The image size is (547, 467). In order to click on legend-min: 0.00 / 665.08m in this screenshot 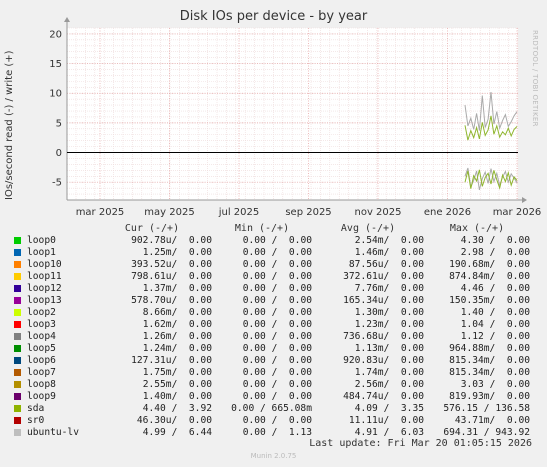, I will do `click(271, 408)`.